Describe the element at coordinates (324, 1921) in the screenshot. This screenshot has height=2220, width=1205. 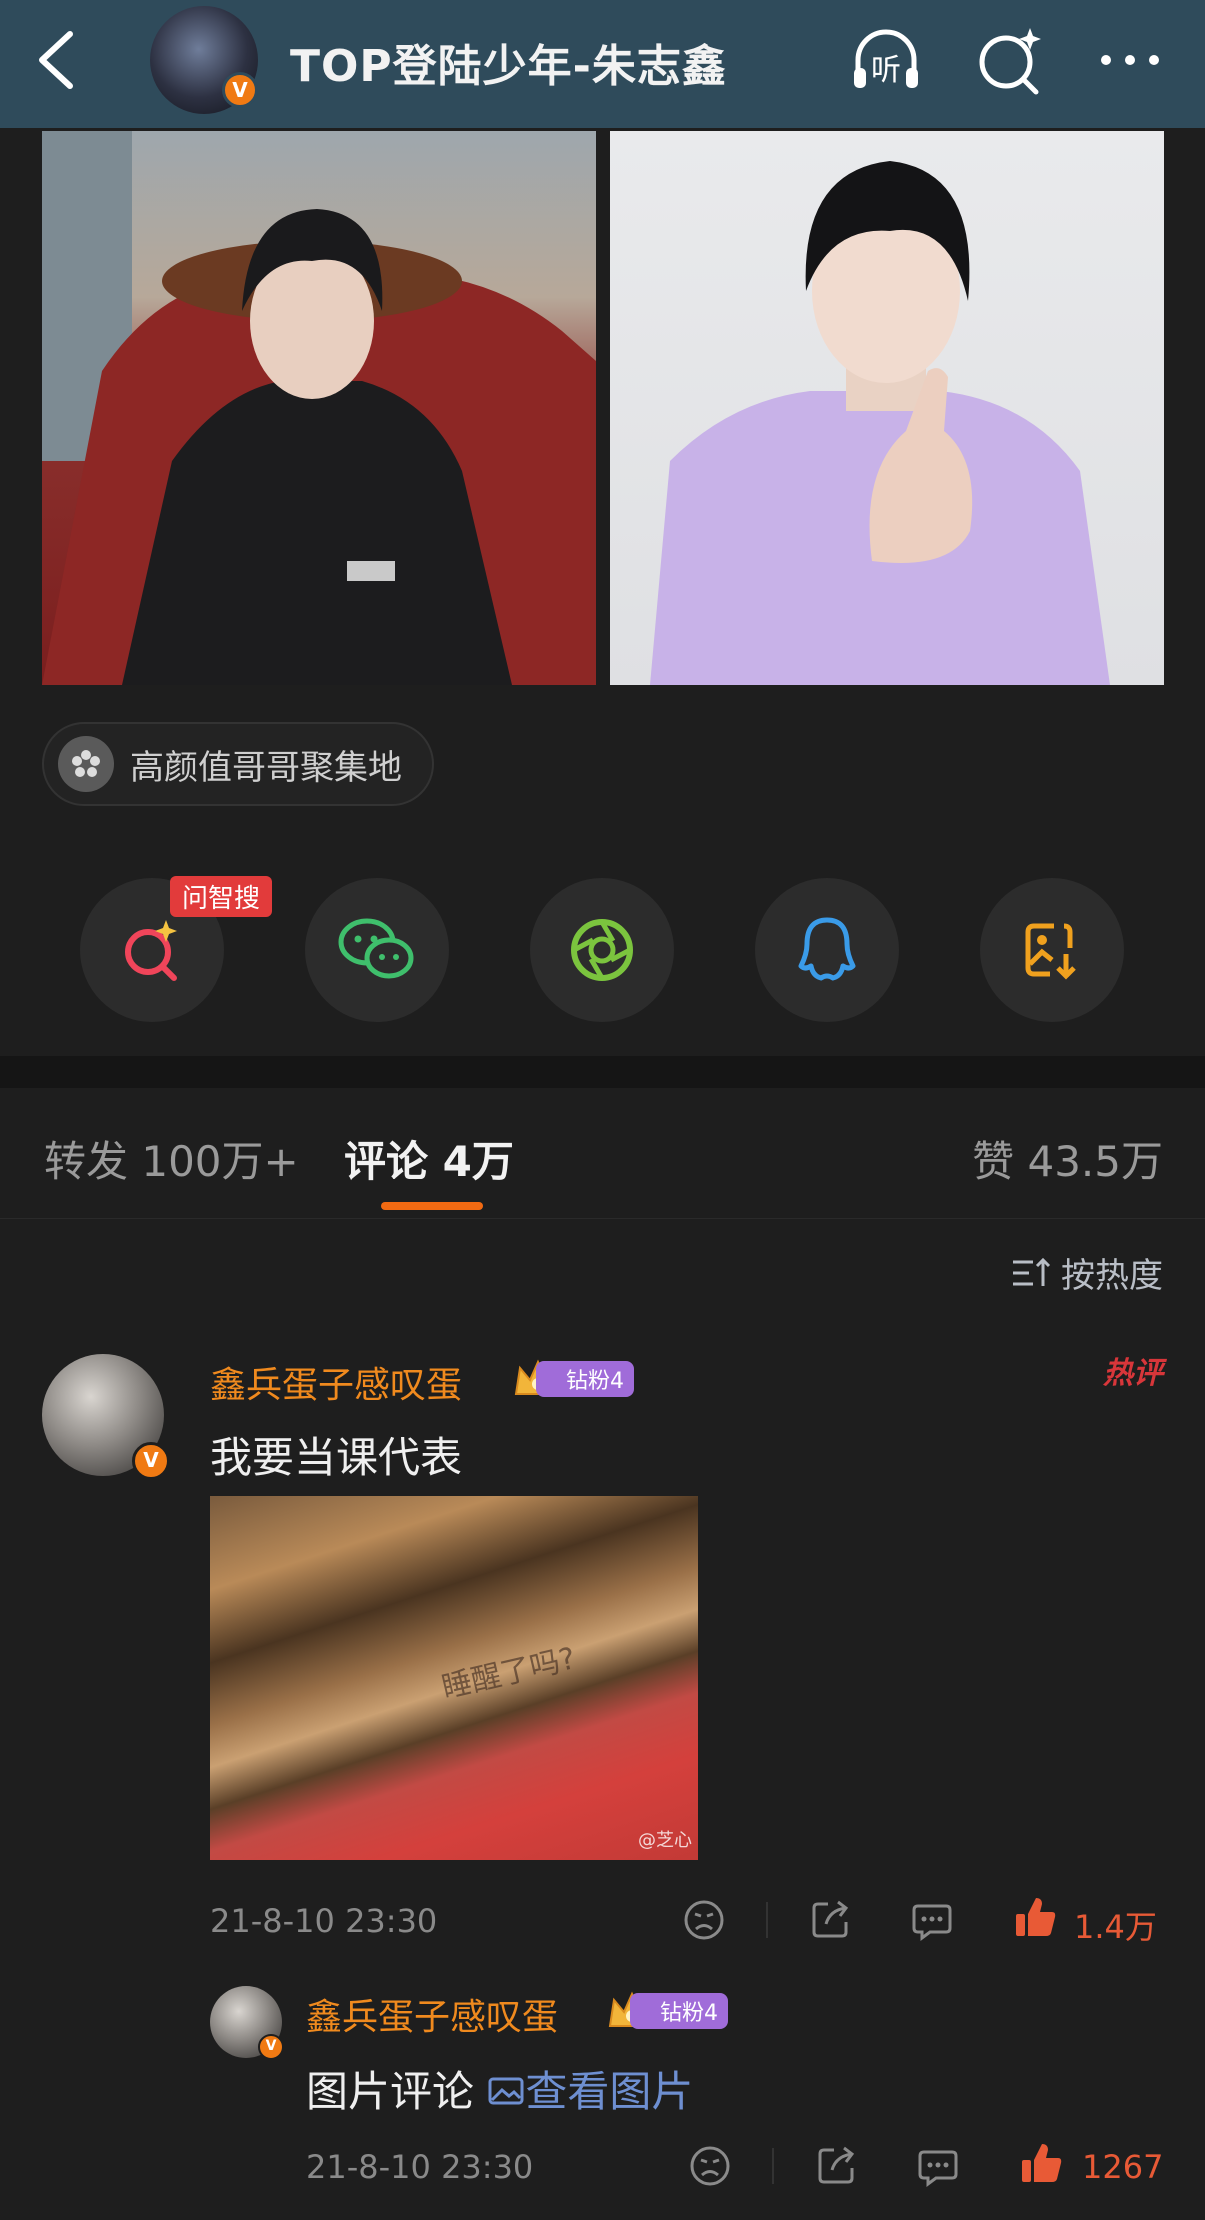
I see `comment-time: 21-8-10 23:30` at that location.